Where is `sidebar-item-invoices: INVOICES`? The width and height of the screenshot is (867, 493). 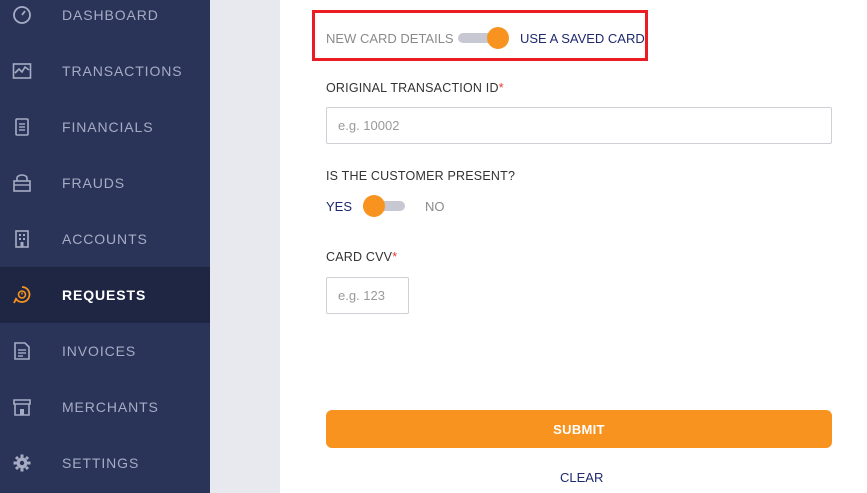 sidebar-item-invoices: INVOICES is located at coordinates (105, 351).